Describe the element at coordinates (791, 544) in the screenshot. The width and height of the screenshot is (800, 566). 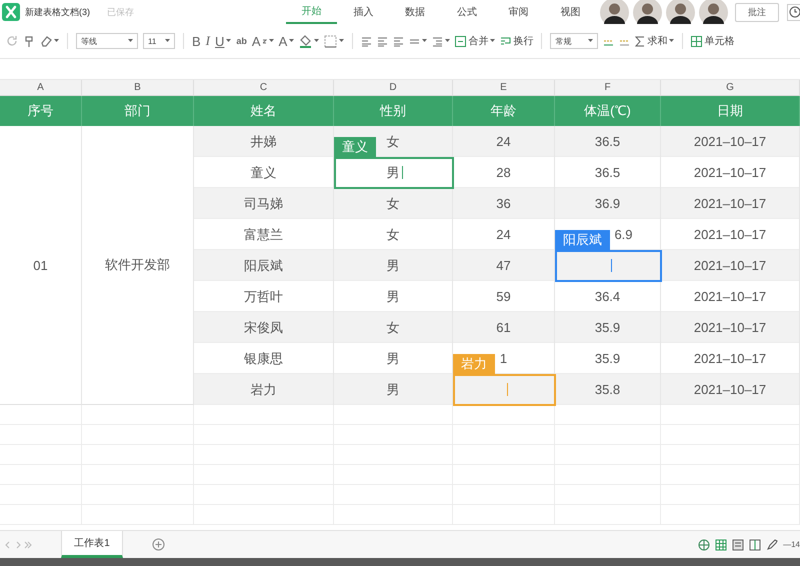
I see `zoom-level: —14` at that location.